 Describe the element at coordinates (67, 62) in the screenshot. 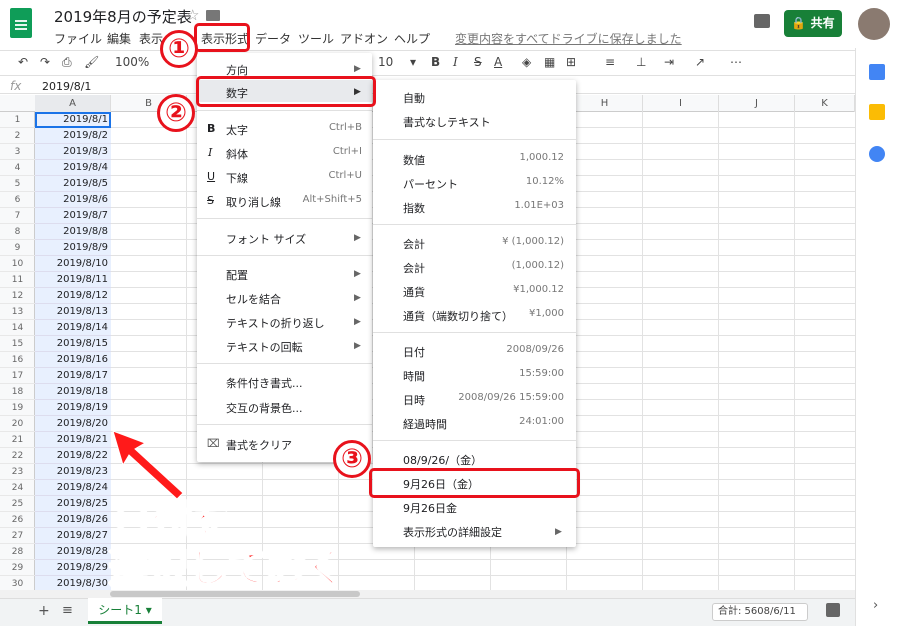

I see `print-icon: ⎙` at that location.